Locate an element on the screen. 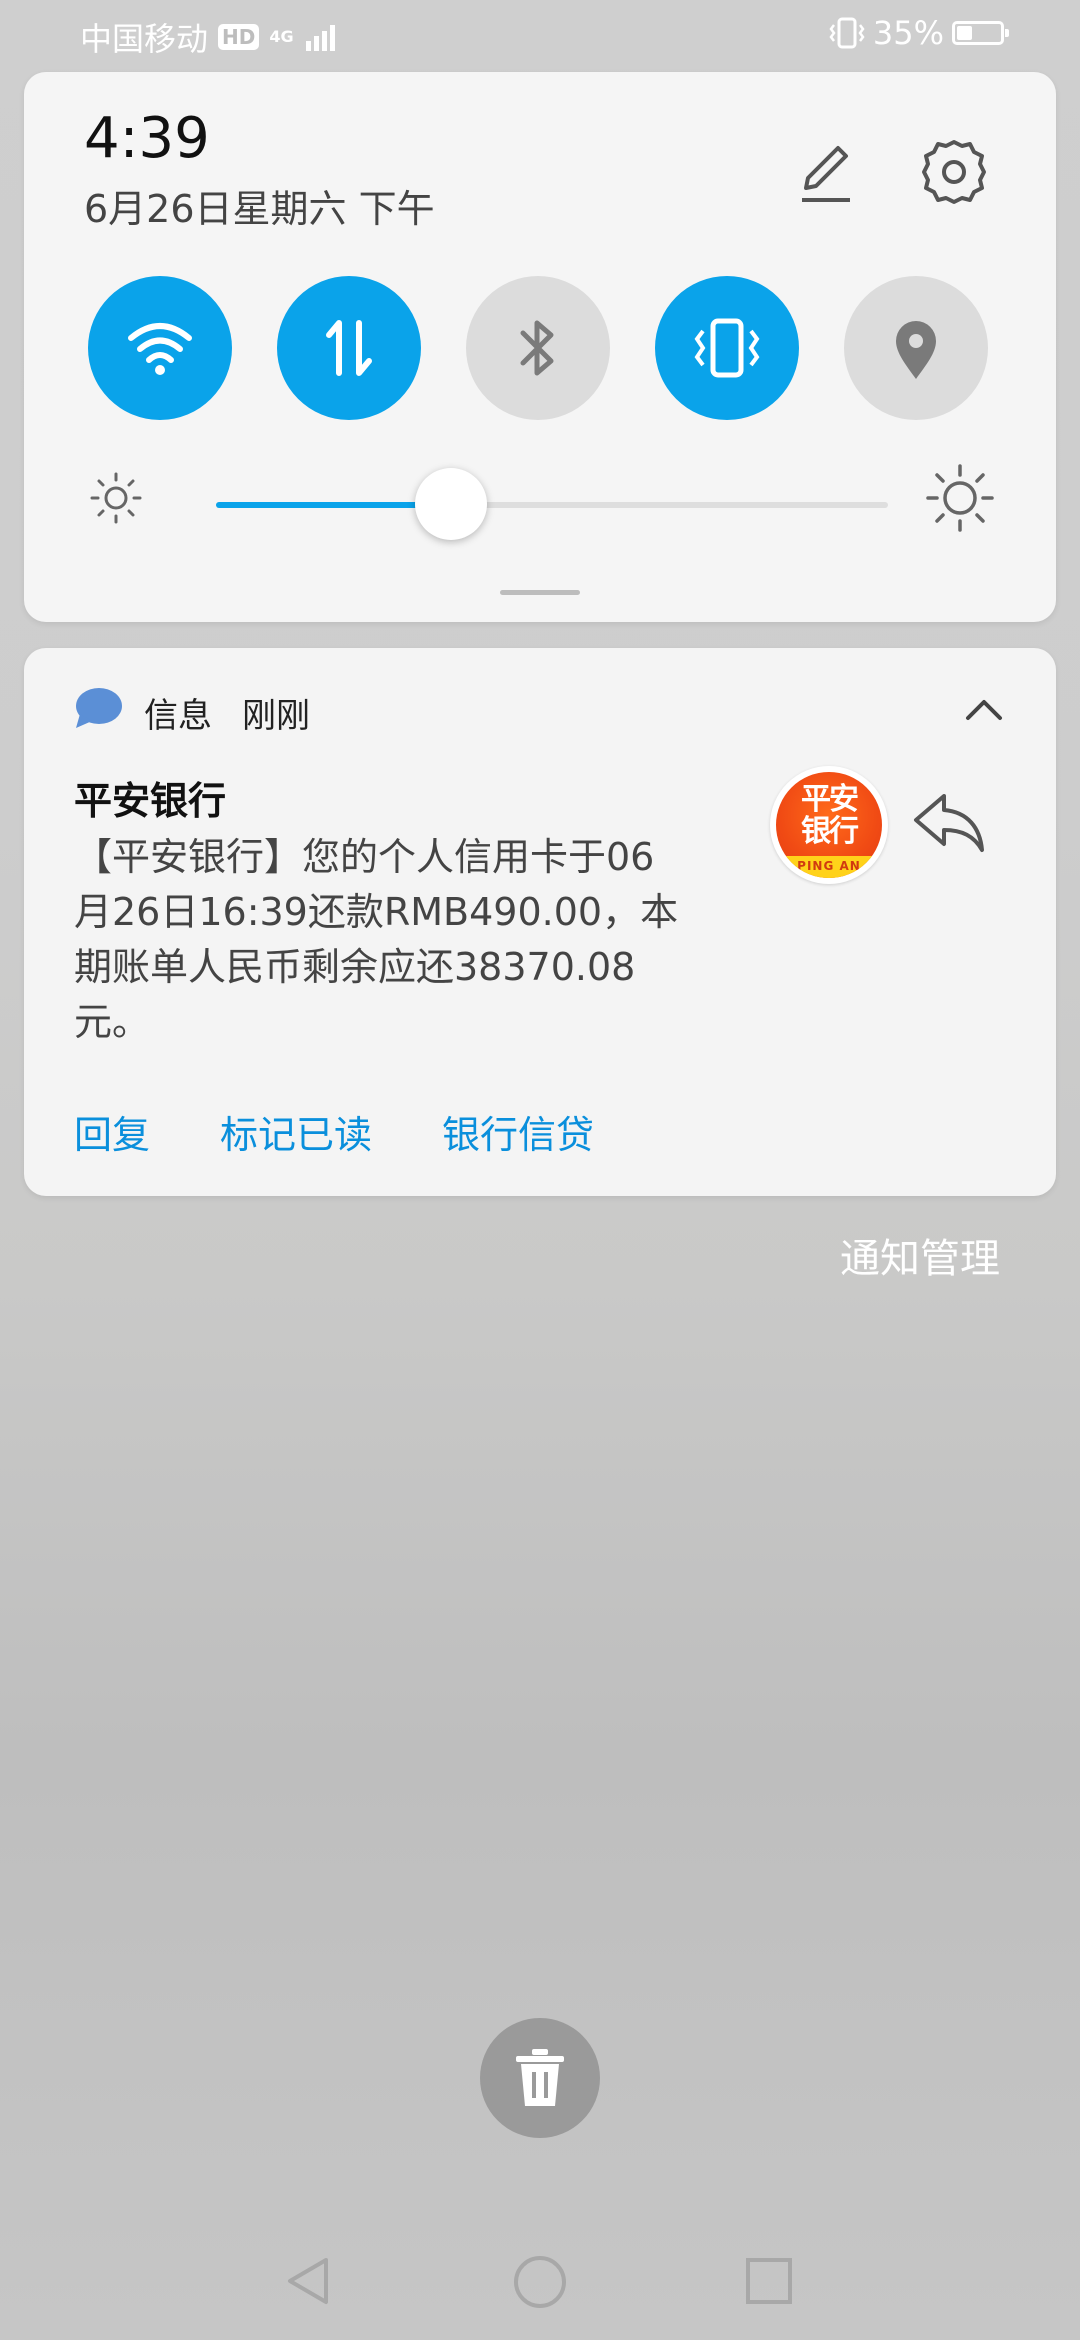 Image resolution: width=1080 pixels, height=2340 pixels. mark-read-action-button: 标记已读 is located at coordinates (296, 1131).